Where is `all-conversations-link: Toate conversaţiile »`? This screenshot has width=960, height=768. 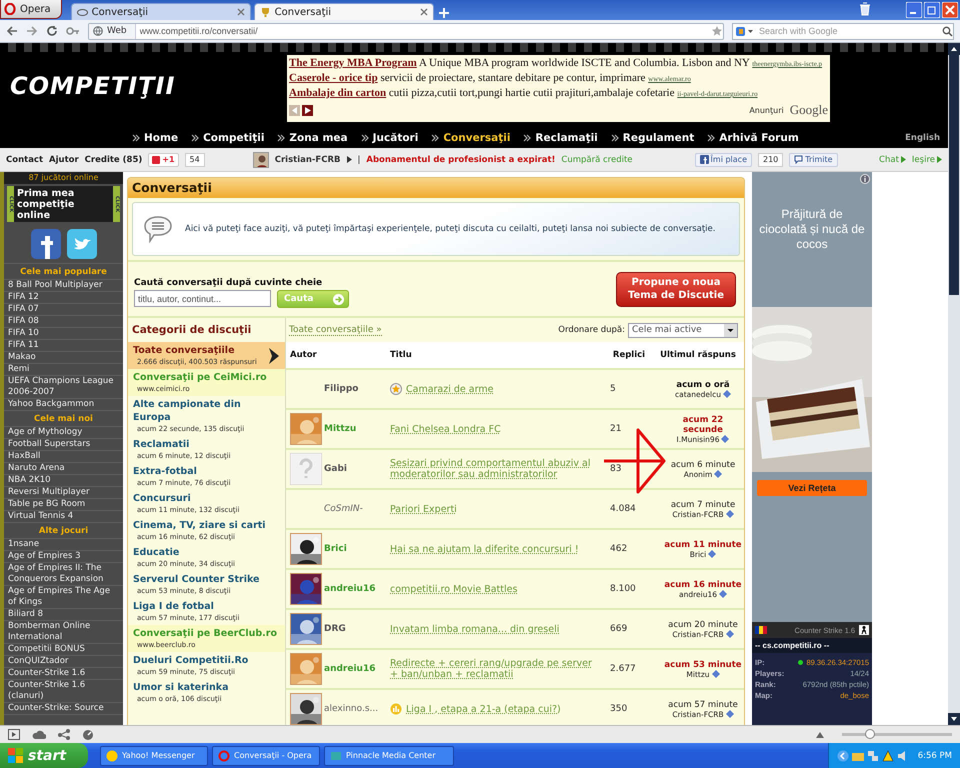 all-conversations-link: Toate conversaţiile » is located at coordinates (335, 330).